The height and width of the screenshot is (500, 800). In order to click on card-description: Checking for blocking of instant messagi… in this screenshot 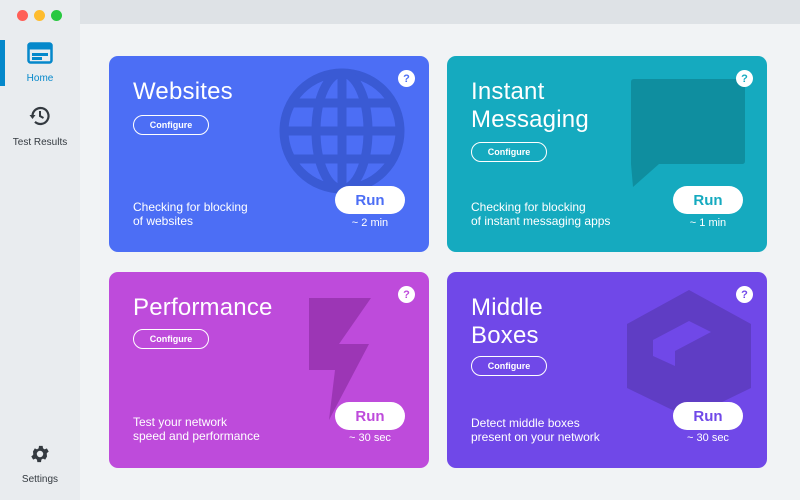, I will do `click(541, 214)`.